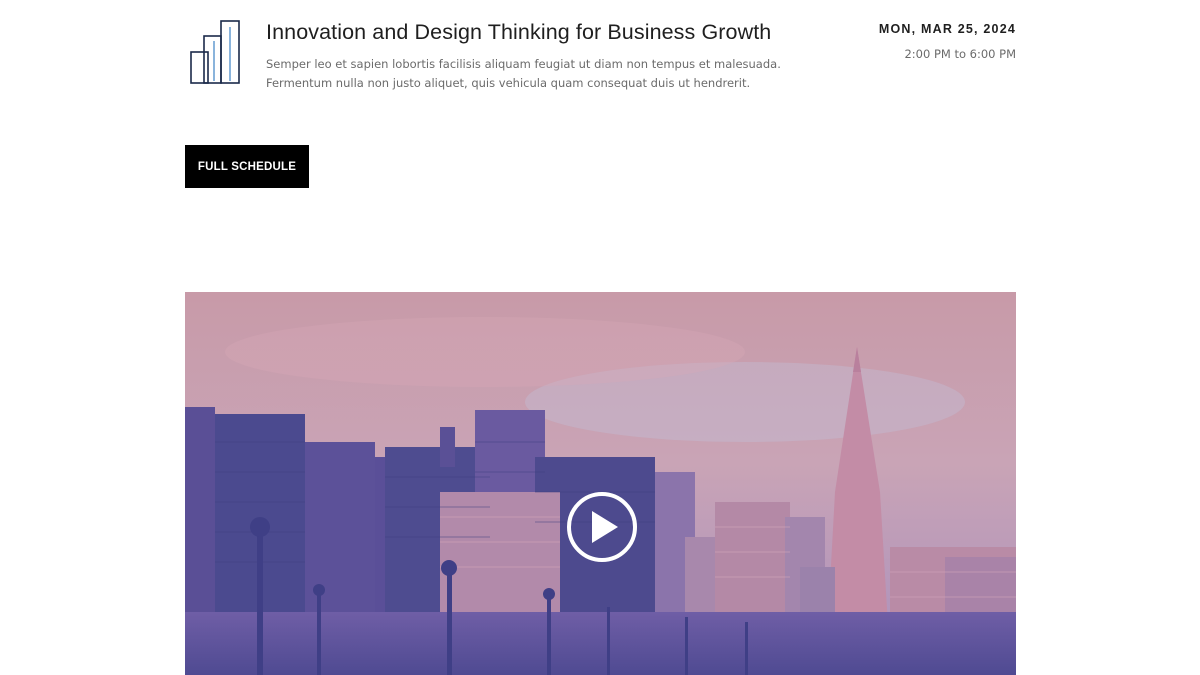  I want to click on event-date: MON, MAR 25, 2024, so click(947, 29).